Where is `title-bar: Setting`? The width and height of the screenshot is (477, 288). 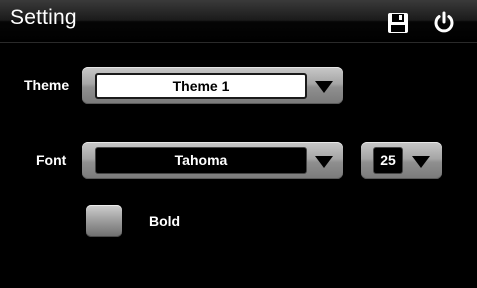 title-bar: Setting is located at coordinates (238, 21).